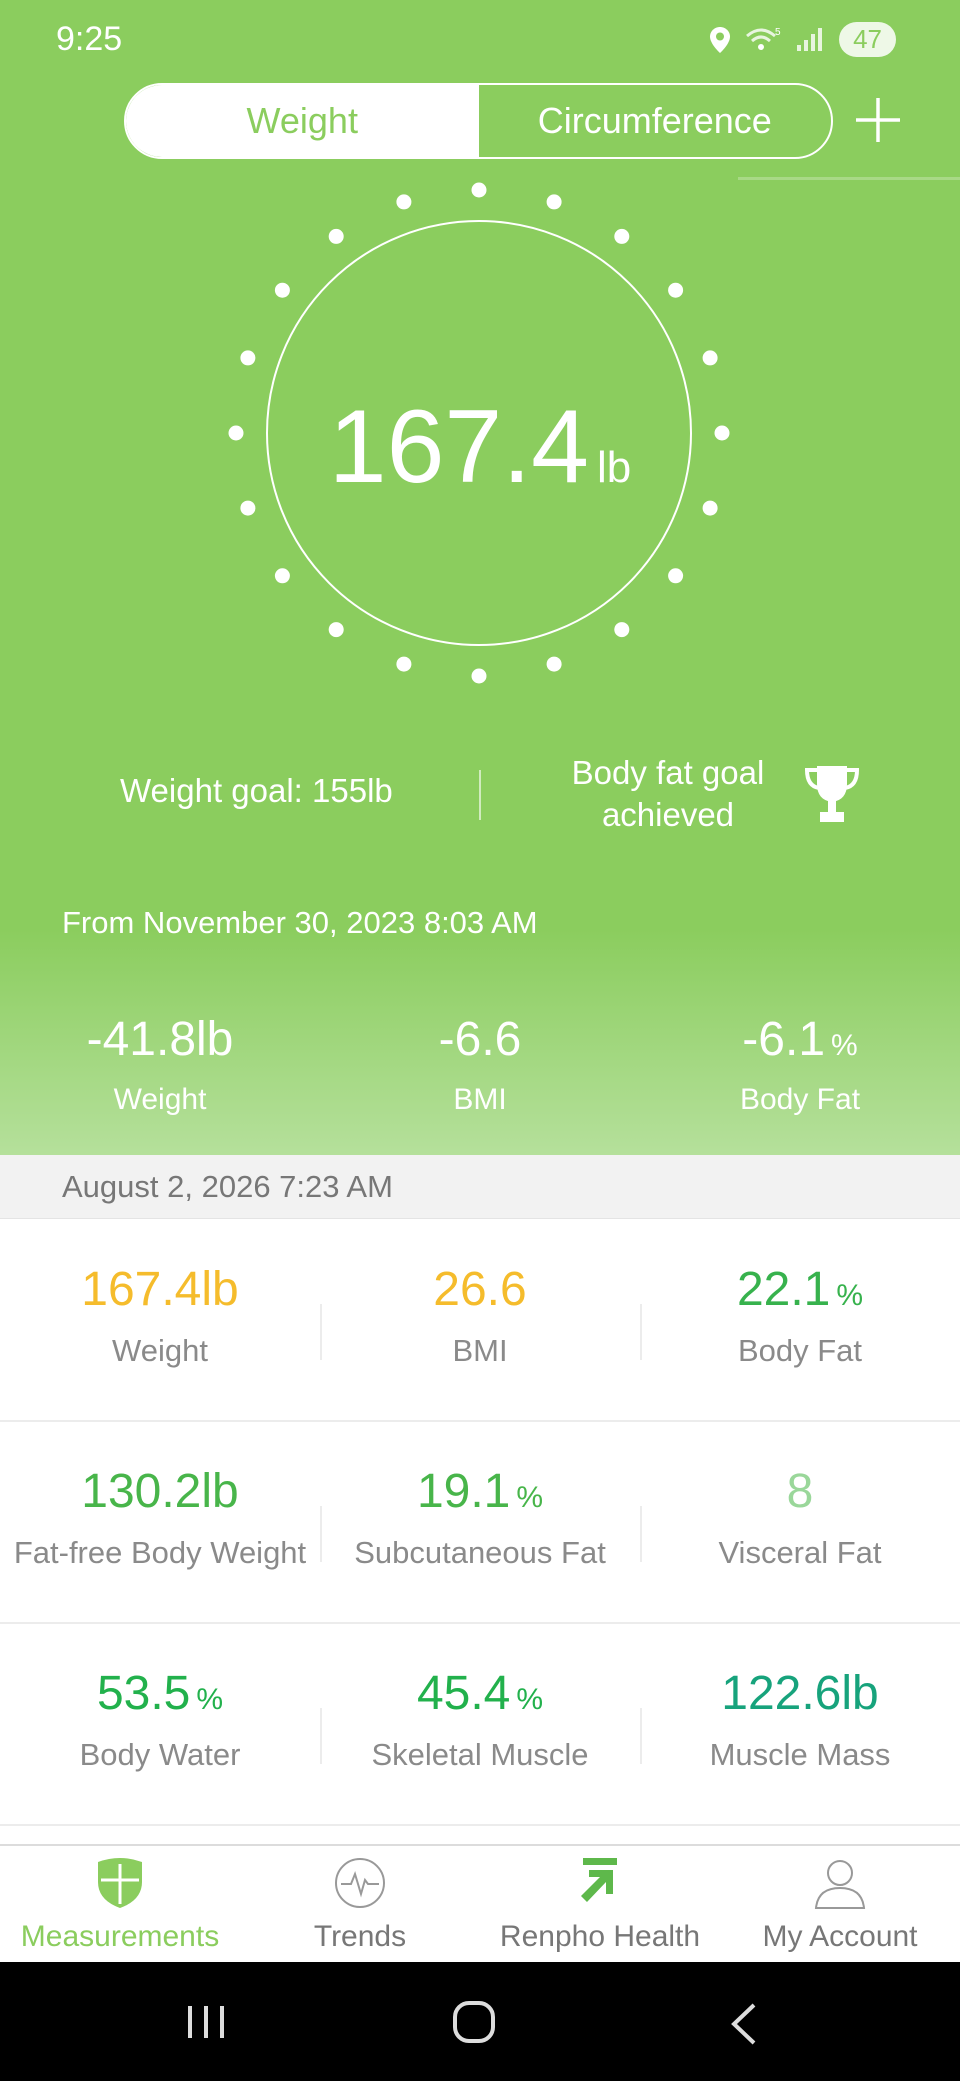 The image size is (960, 2081). Describe the element at coordinates (668, 794) in the screenshot. I see `body-fat-goal: Body fat goal achieved` at that location.